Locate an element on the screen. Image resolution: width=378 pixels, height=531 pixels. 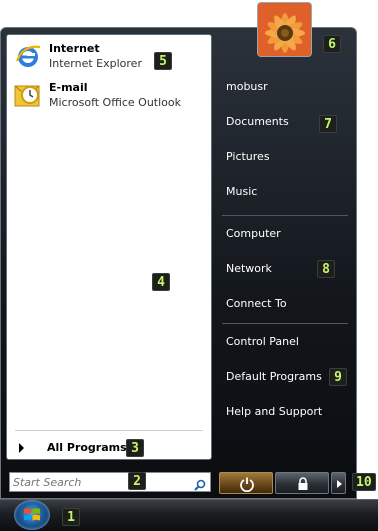
all-programs-button: All Programs is located at coordinates (112, 449).